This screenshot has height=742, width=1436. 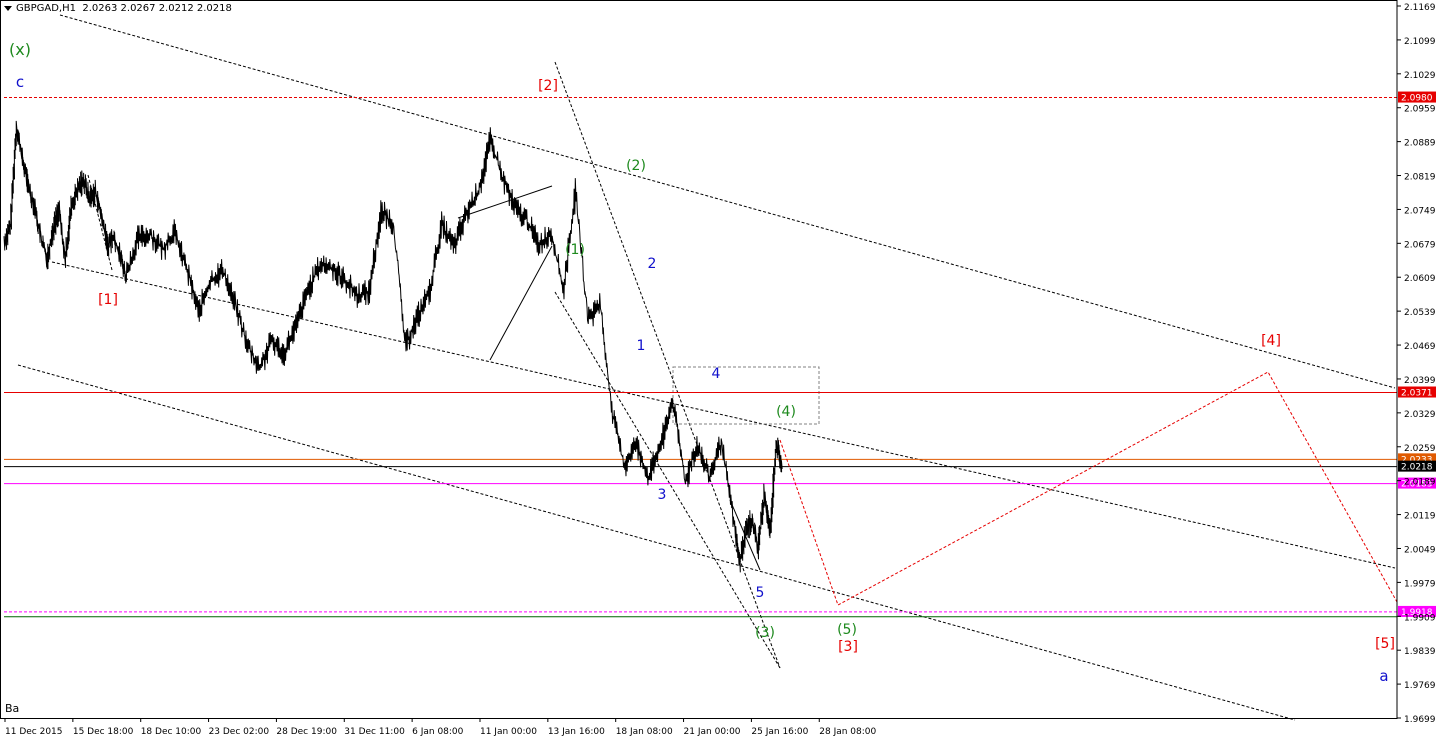 What do you see at coordinates (1420, 76) in the screenshot?
I see `y-tick-label: 2.1029` at bounding box center [1420, 76].